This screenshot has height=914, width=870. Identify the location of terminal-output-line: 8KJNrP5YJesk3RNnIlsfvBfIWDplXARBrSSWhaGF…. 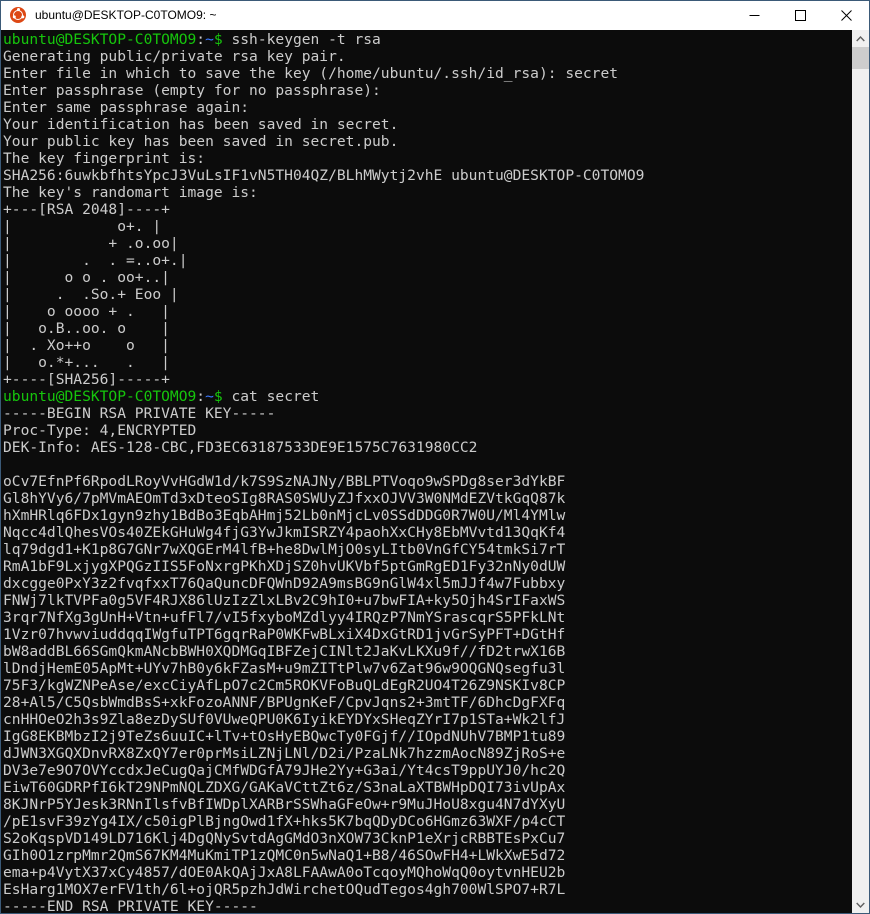
(284, 804).